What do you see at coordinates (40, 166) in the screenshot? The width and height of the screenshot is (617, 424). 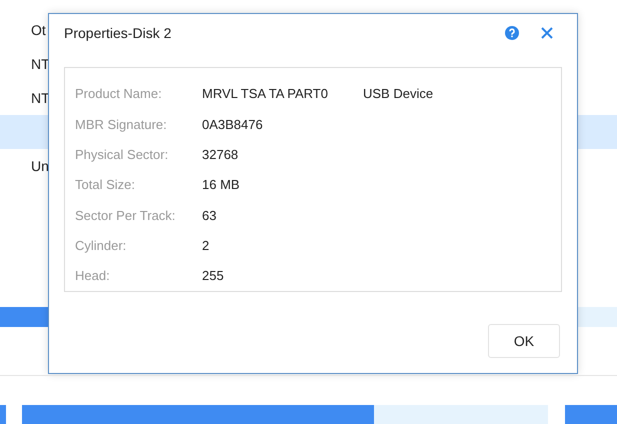 I see `partition-label: Un` at bounding box center [40, 166].